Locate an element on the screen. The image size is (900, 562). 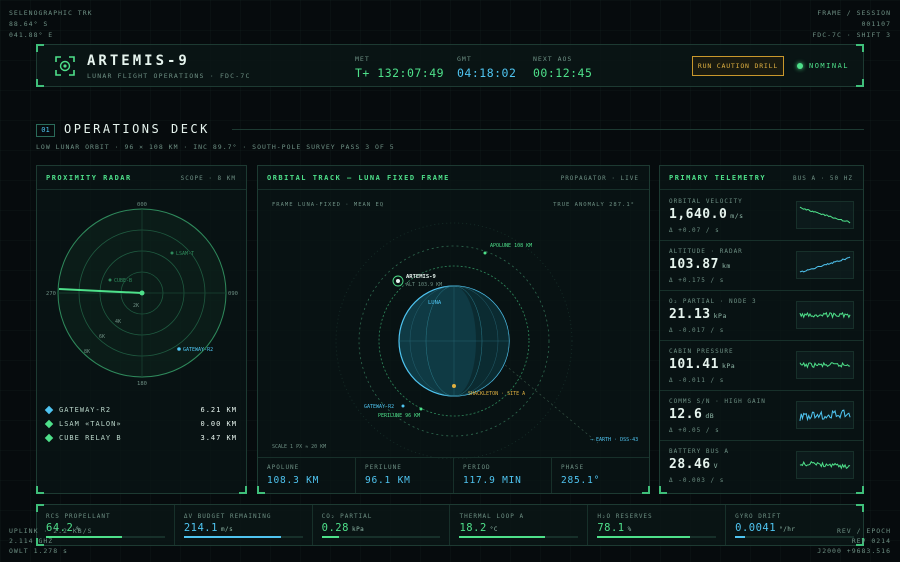
telemetry-number: 101.41 is located at coordinates (694, 364).